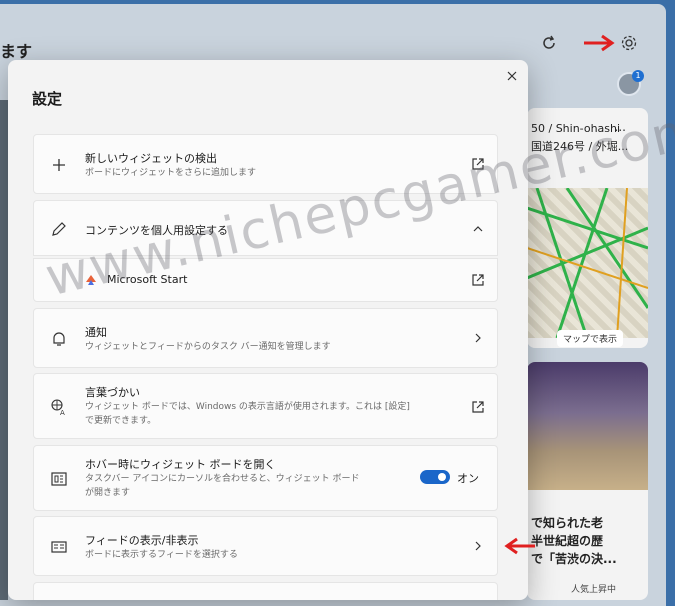 This screenshot has height=606, width=675. What do you see at coordinates (151, 158) in the screenshot?
I see `row-title: 新しいウィジェットの検出` at bounding box center [151, 158].